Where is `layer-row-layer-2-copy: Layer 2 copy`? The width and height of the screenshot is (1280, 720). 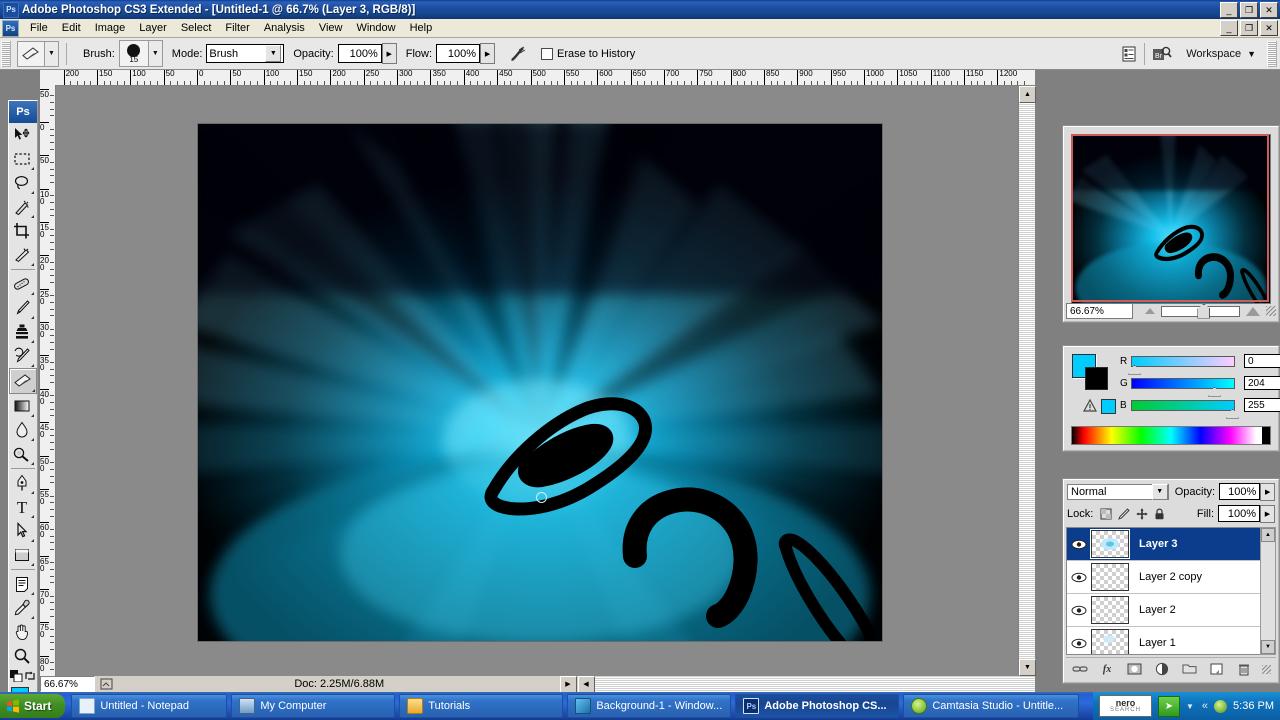 layer-row-layer-2-copy: Layer 2 copy is located at coordinates (1164, 577).